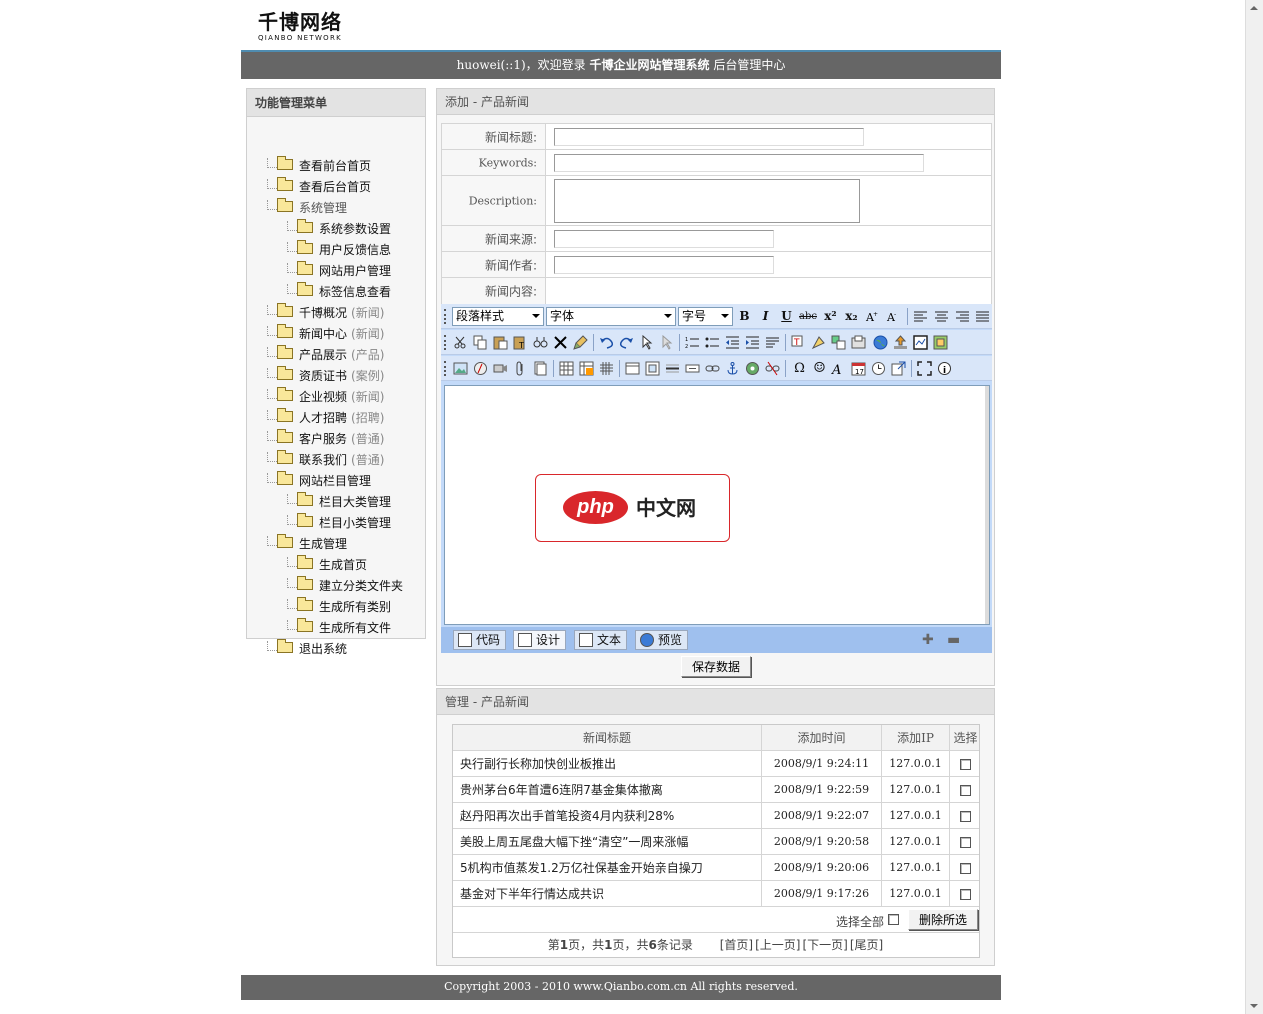 The width and height of the screenshot is (1263, 1014). What do you see at coordinates (705, 316) in the screenshot?
I see `font-size-select: 字号` at bounding box center [705, 316].